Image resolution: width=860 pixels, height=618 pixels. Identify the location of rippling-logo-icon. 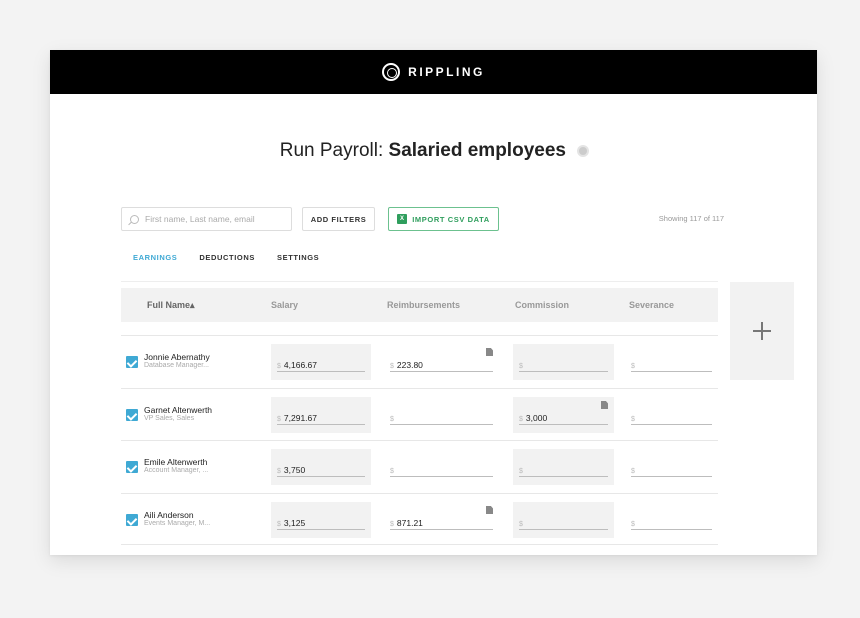
(391, 72).